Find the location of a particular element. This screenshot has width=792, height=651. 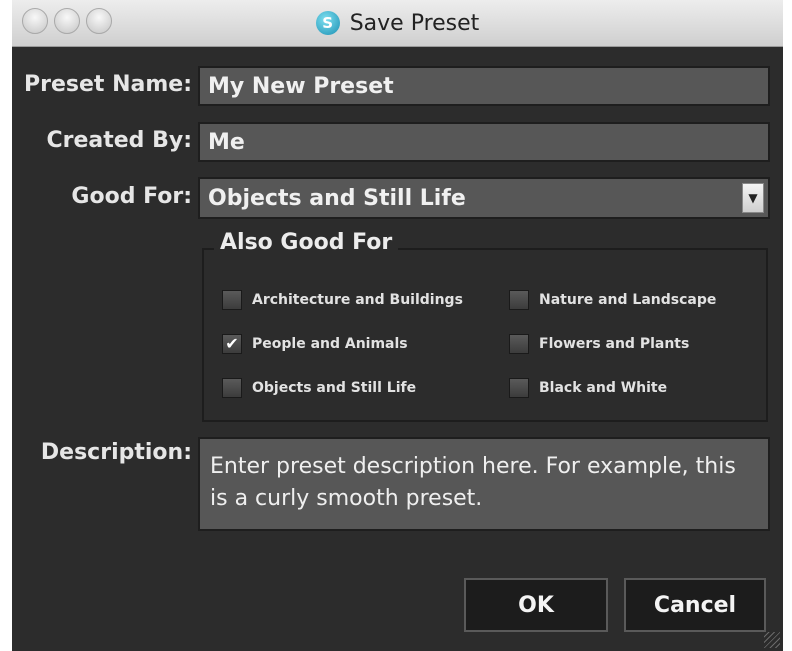

also-good-for-title: Also Good For is located at coordinates (306, 242).